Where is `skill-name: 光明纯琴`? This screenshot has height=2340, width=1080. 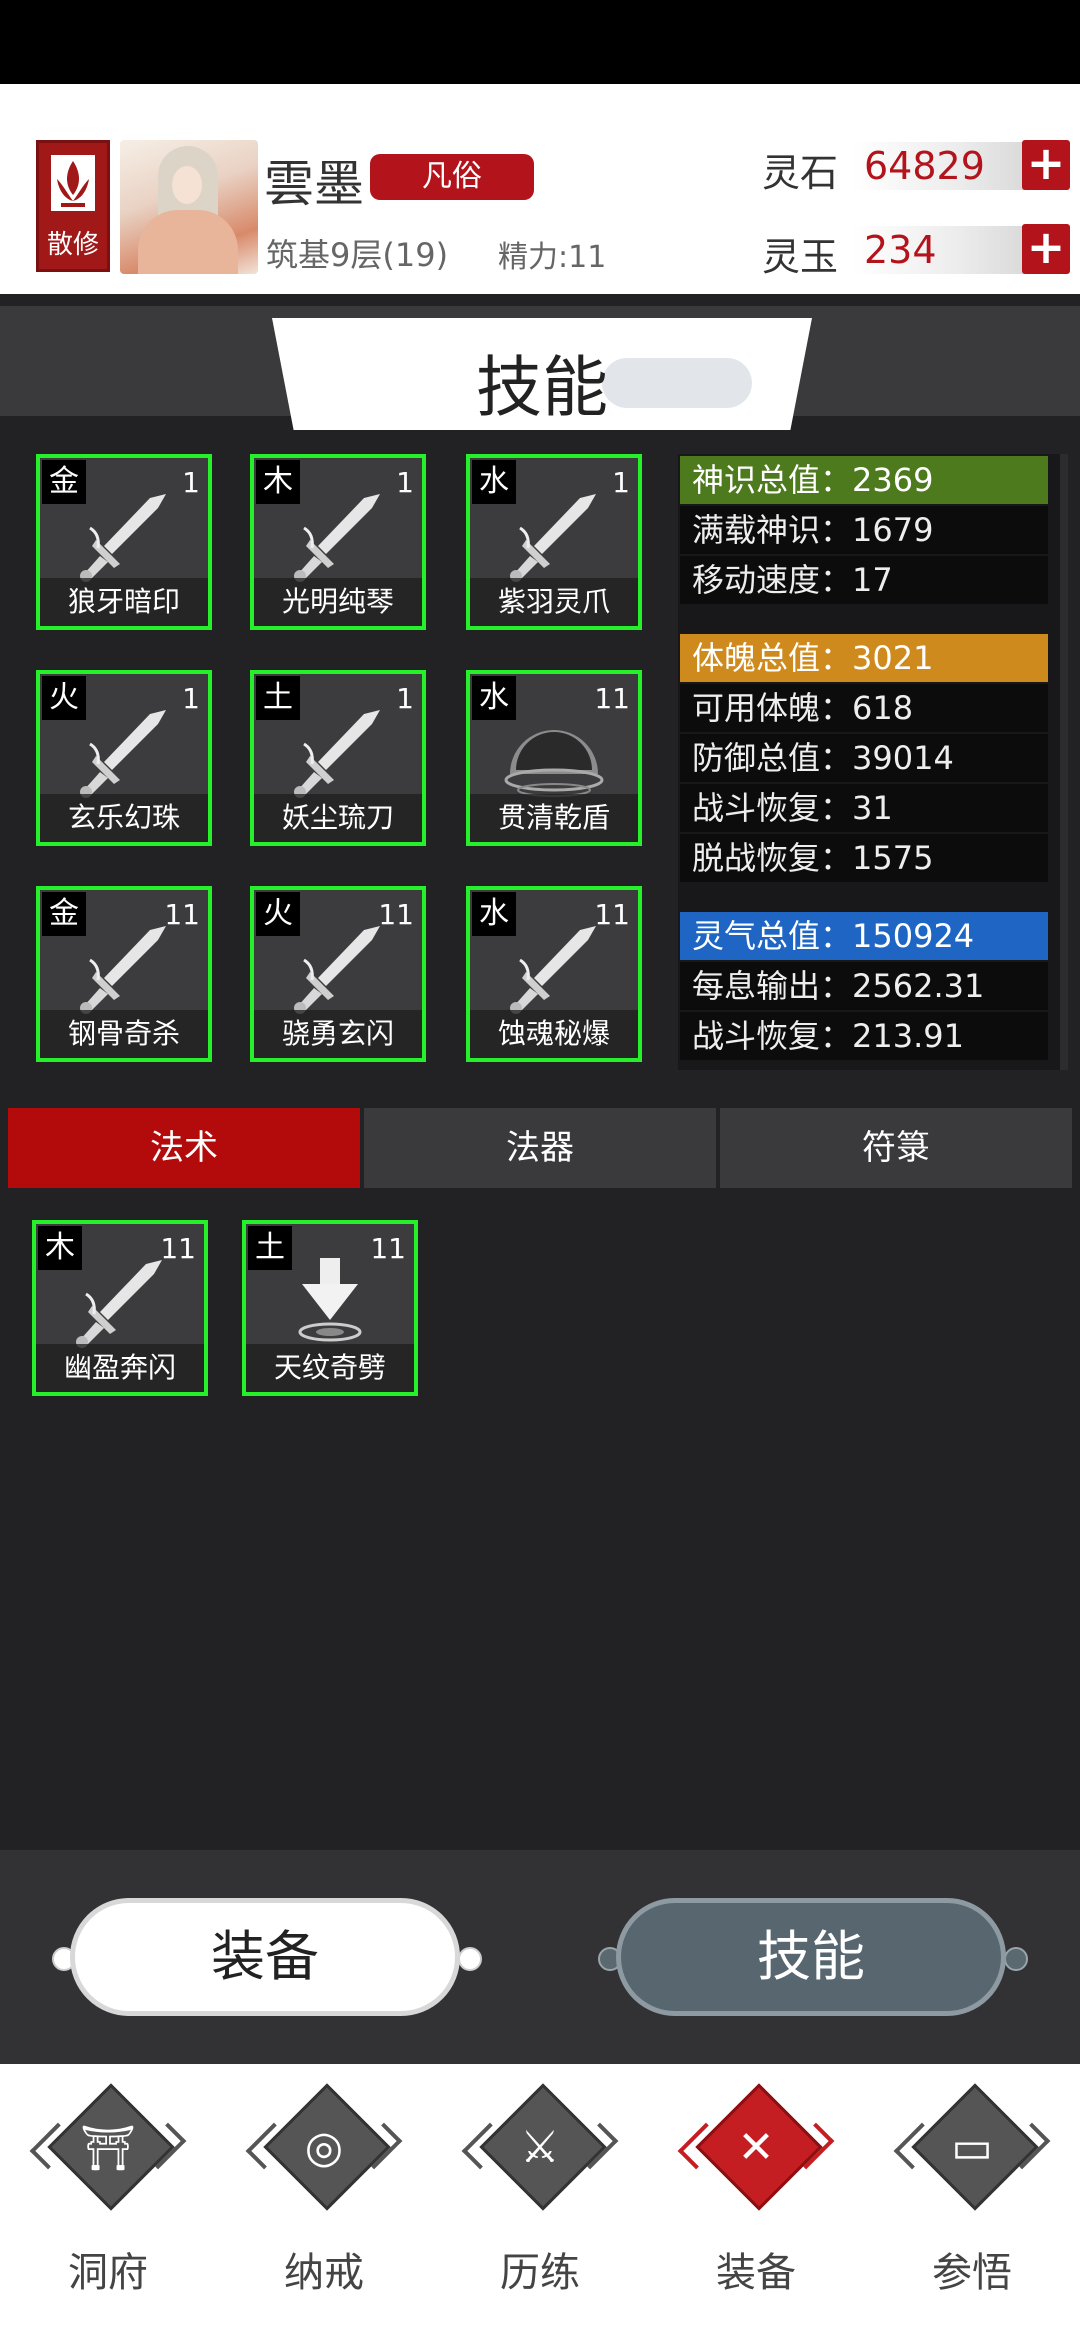 skill-name: 光明纯琴 is located at coordinates (338, 602).